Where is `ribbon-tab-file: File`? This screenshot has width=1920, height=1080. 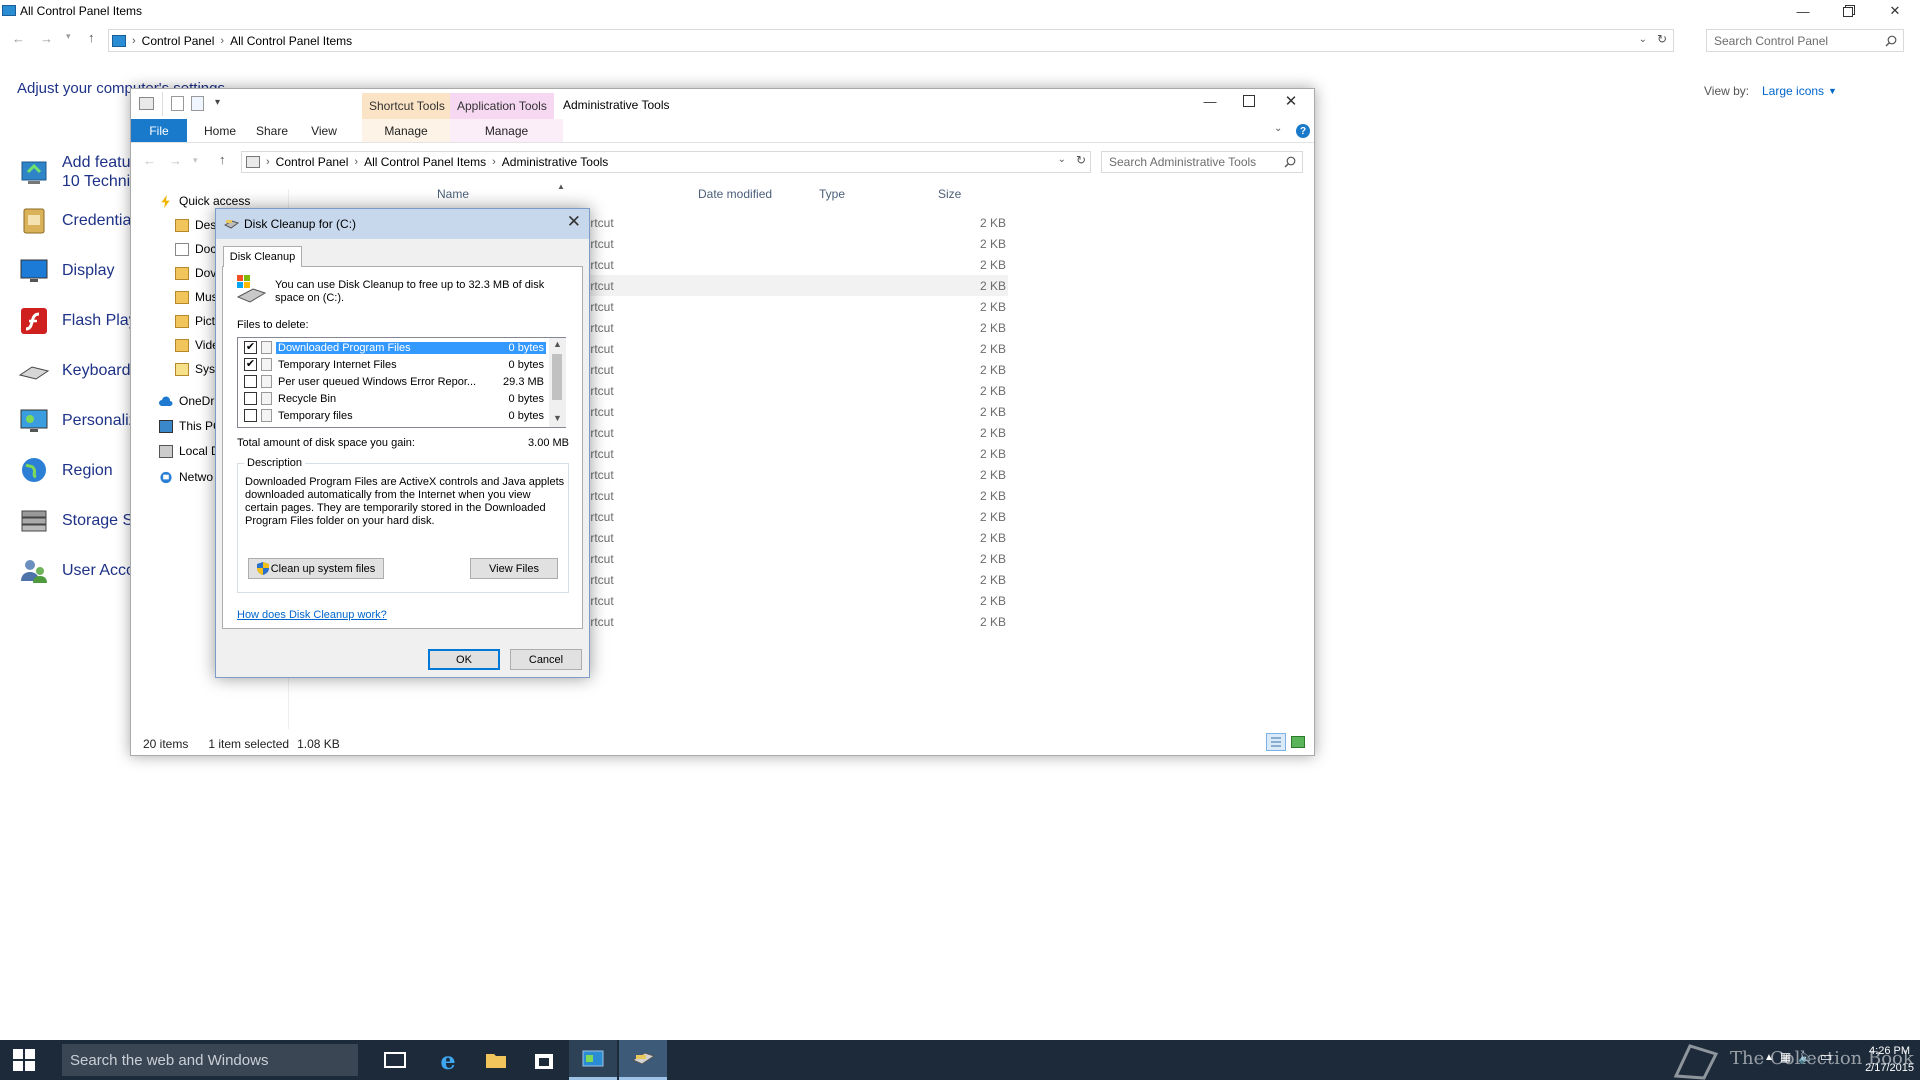
ribbon-tab-file: File is located at coordinates (159, 130).